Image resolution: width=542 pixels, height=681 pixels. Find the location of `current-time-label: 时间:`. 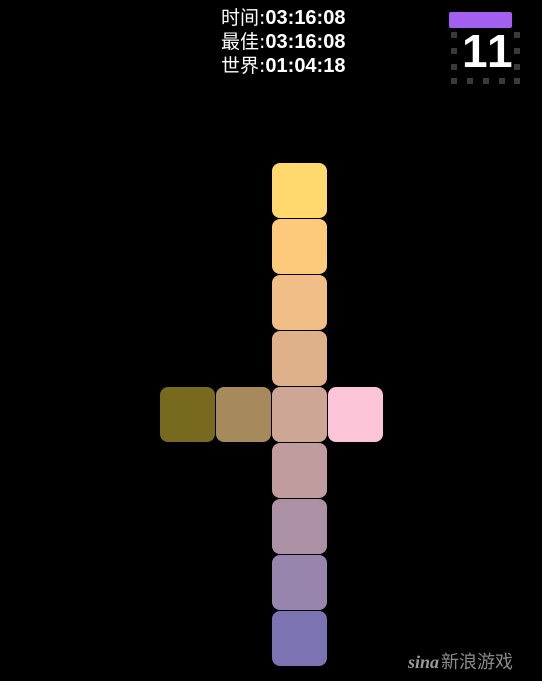

current-time-label: 时间: is located at coordinates (243, 18).